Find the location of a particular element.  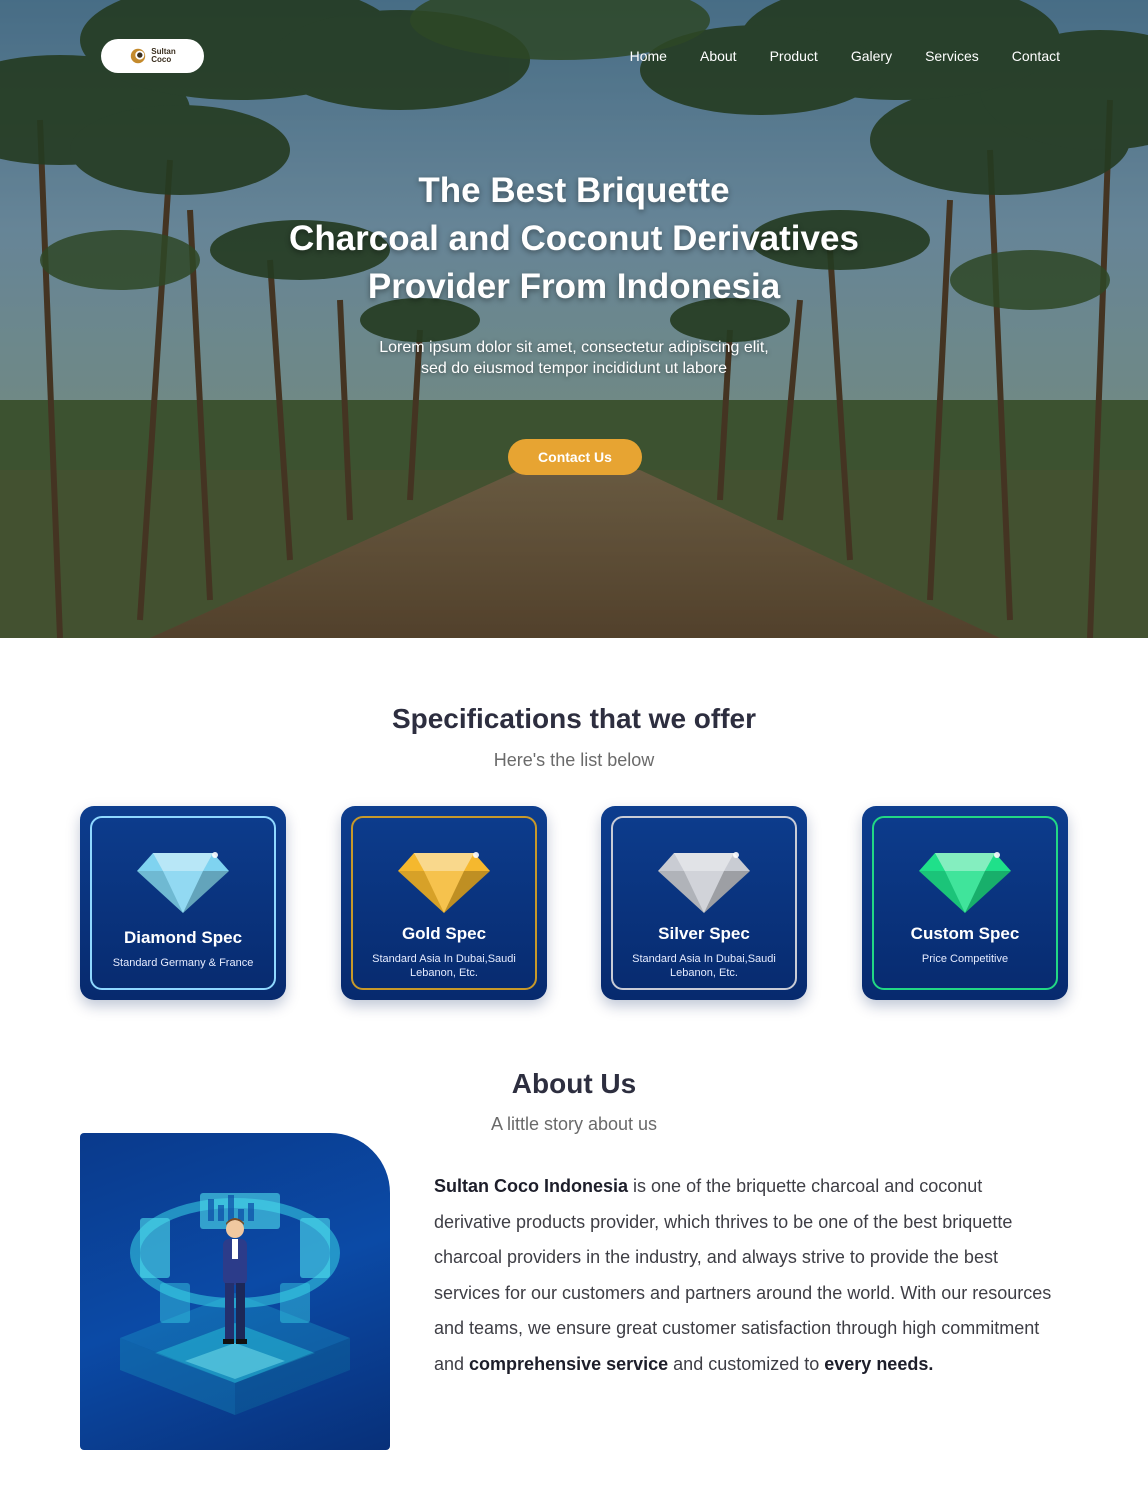

nav-services: Services is located at coordinates (952, 56).